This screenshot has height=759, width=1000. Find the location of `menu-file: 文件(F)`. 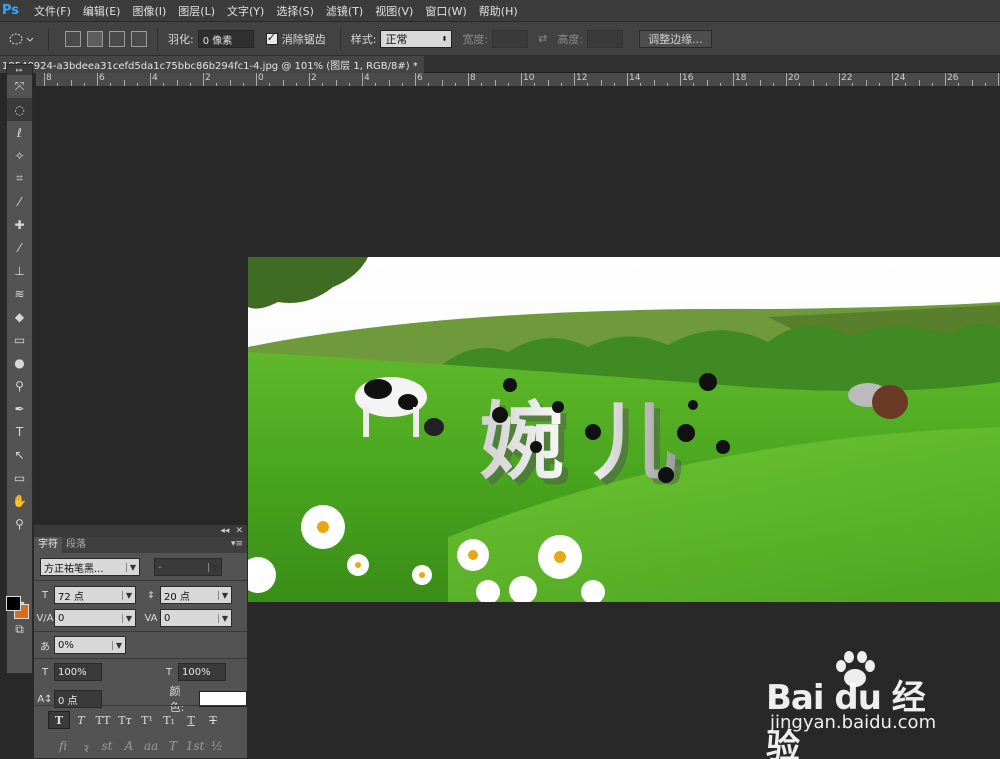

menu-file: 文件(F) is located at coordinates (52, 11).